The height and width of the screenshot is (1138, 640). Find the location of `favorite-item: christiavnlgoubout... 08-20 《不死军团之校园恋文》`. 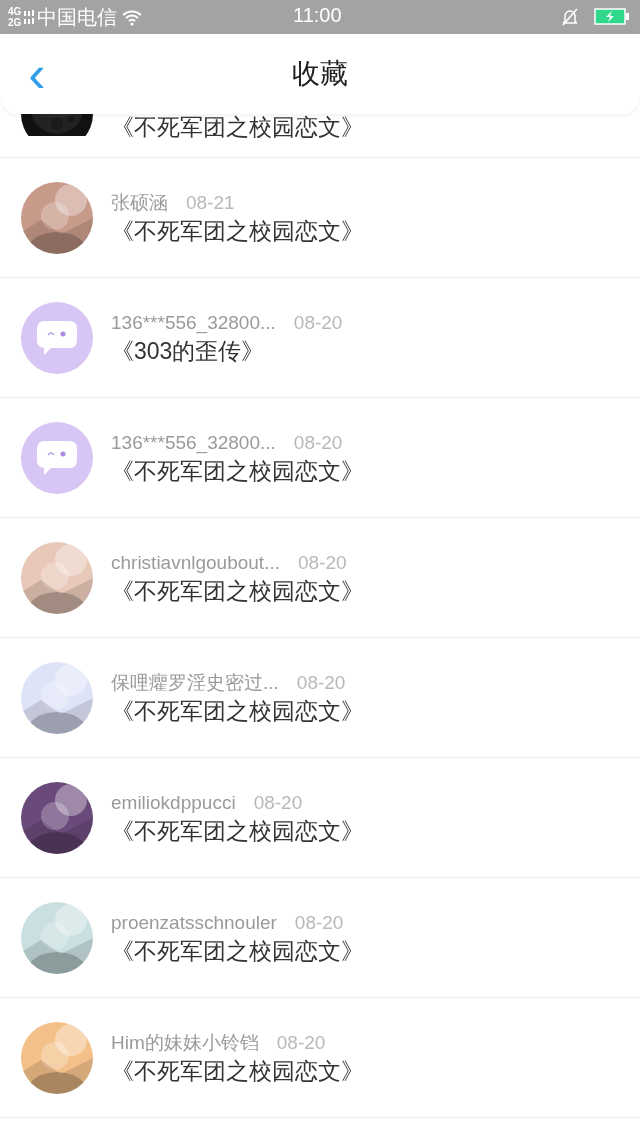

favorite-item: christiavnlgoubout... 08-20 《不死军团之校园恋文》 is located at coordinates (320, 578).